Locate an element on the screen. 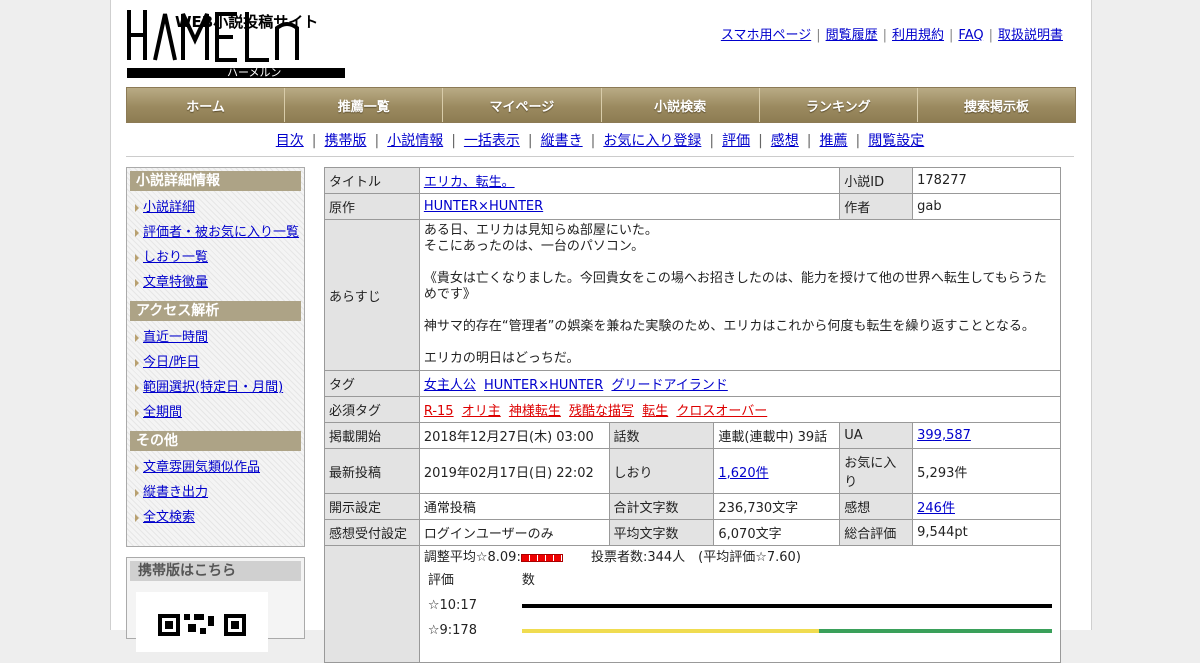 The width and height of the screenshot is (1200, 663). ua-count-link: 399,587 is located at coordinates (944, 435).